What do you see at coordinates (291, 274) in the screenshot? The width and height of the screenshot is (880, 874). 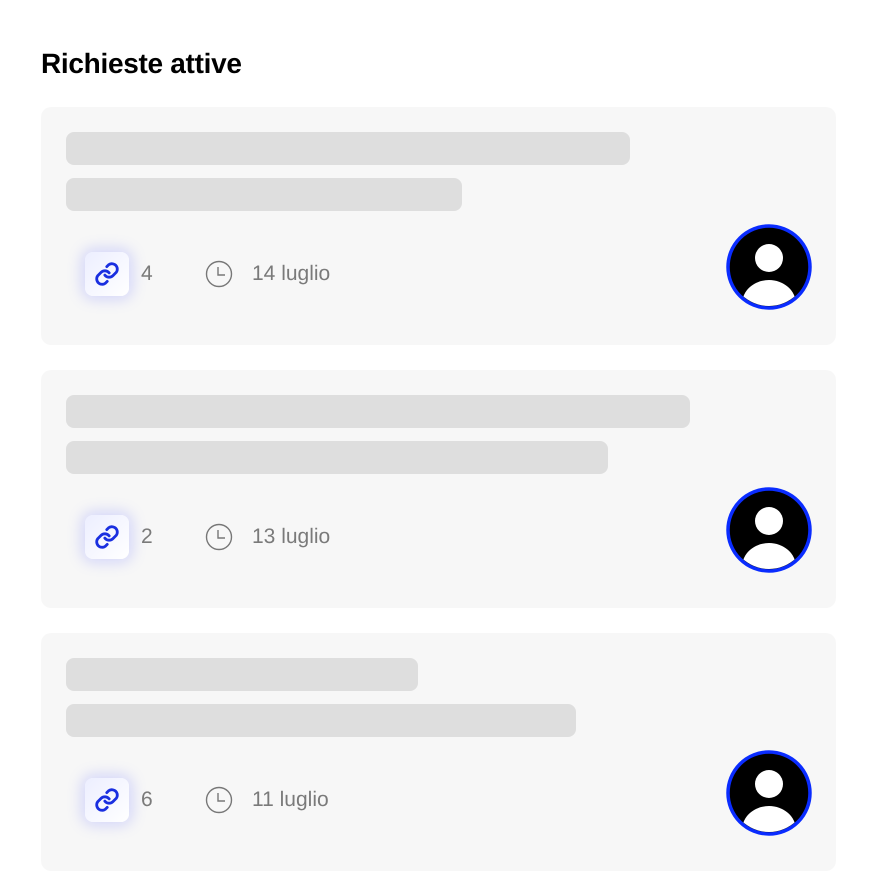 I see `request-date: 14 luglio` at bounding box center [291, 274].